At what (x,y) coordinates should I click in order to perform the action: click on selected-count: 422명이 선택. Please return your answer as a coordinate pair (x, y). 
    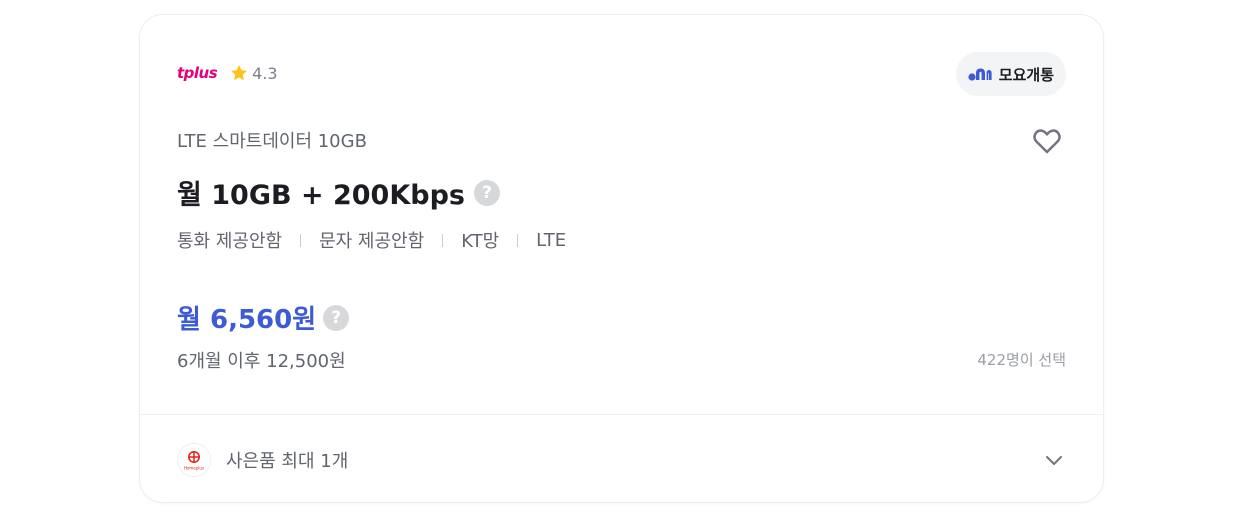
    Looking at the image, I should click on (1021, 360).